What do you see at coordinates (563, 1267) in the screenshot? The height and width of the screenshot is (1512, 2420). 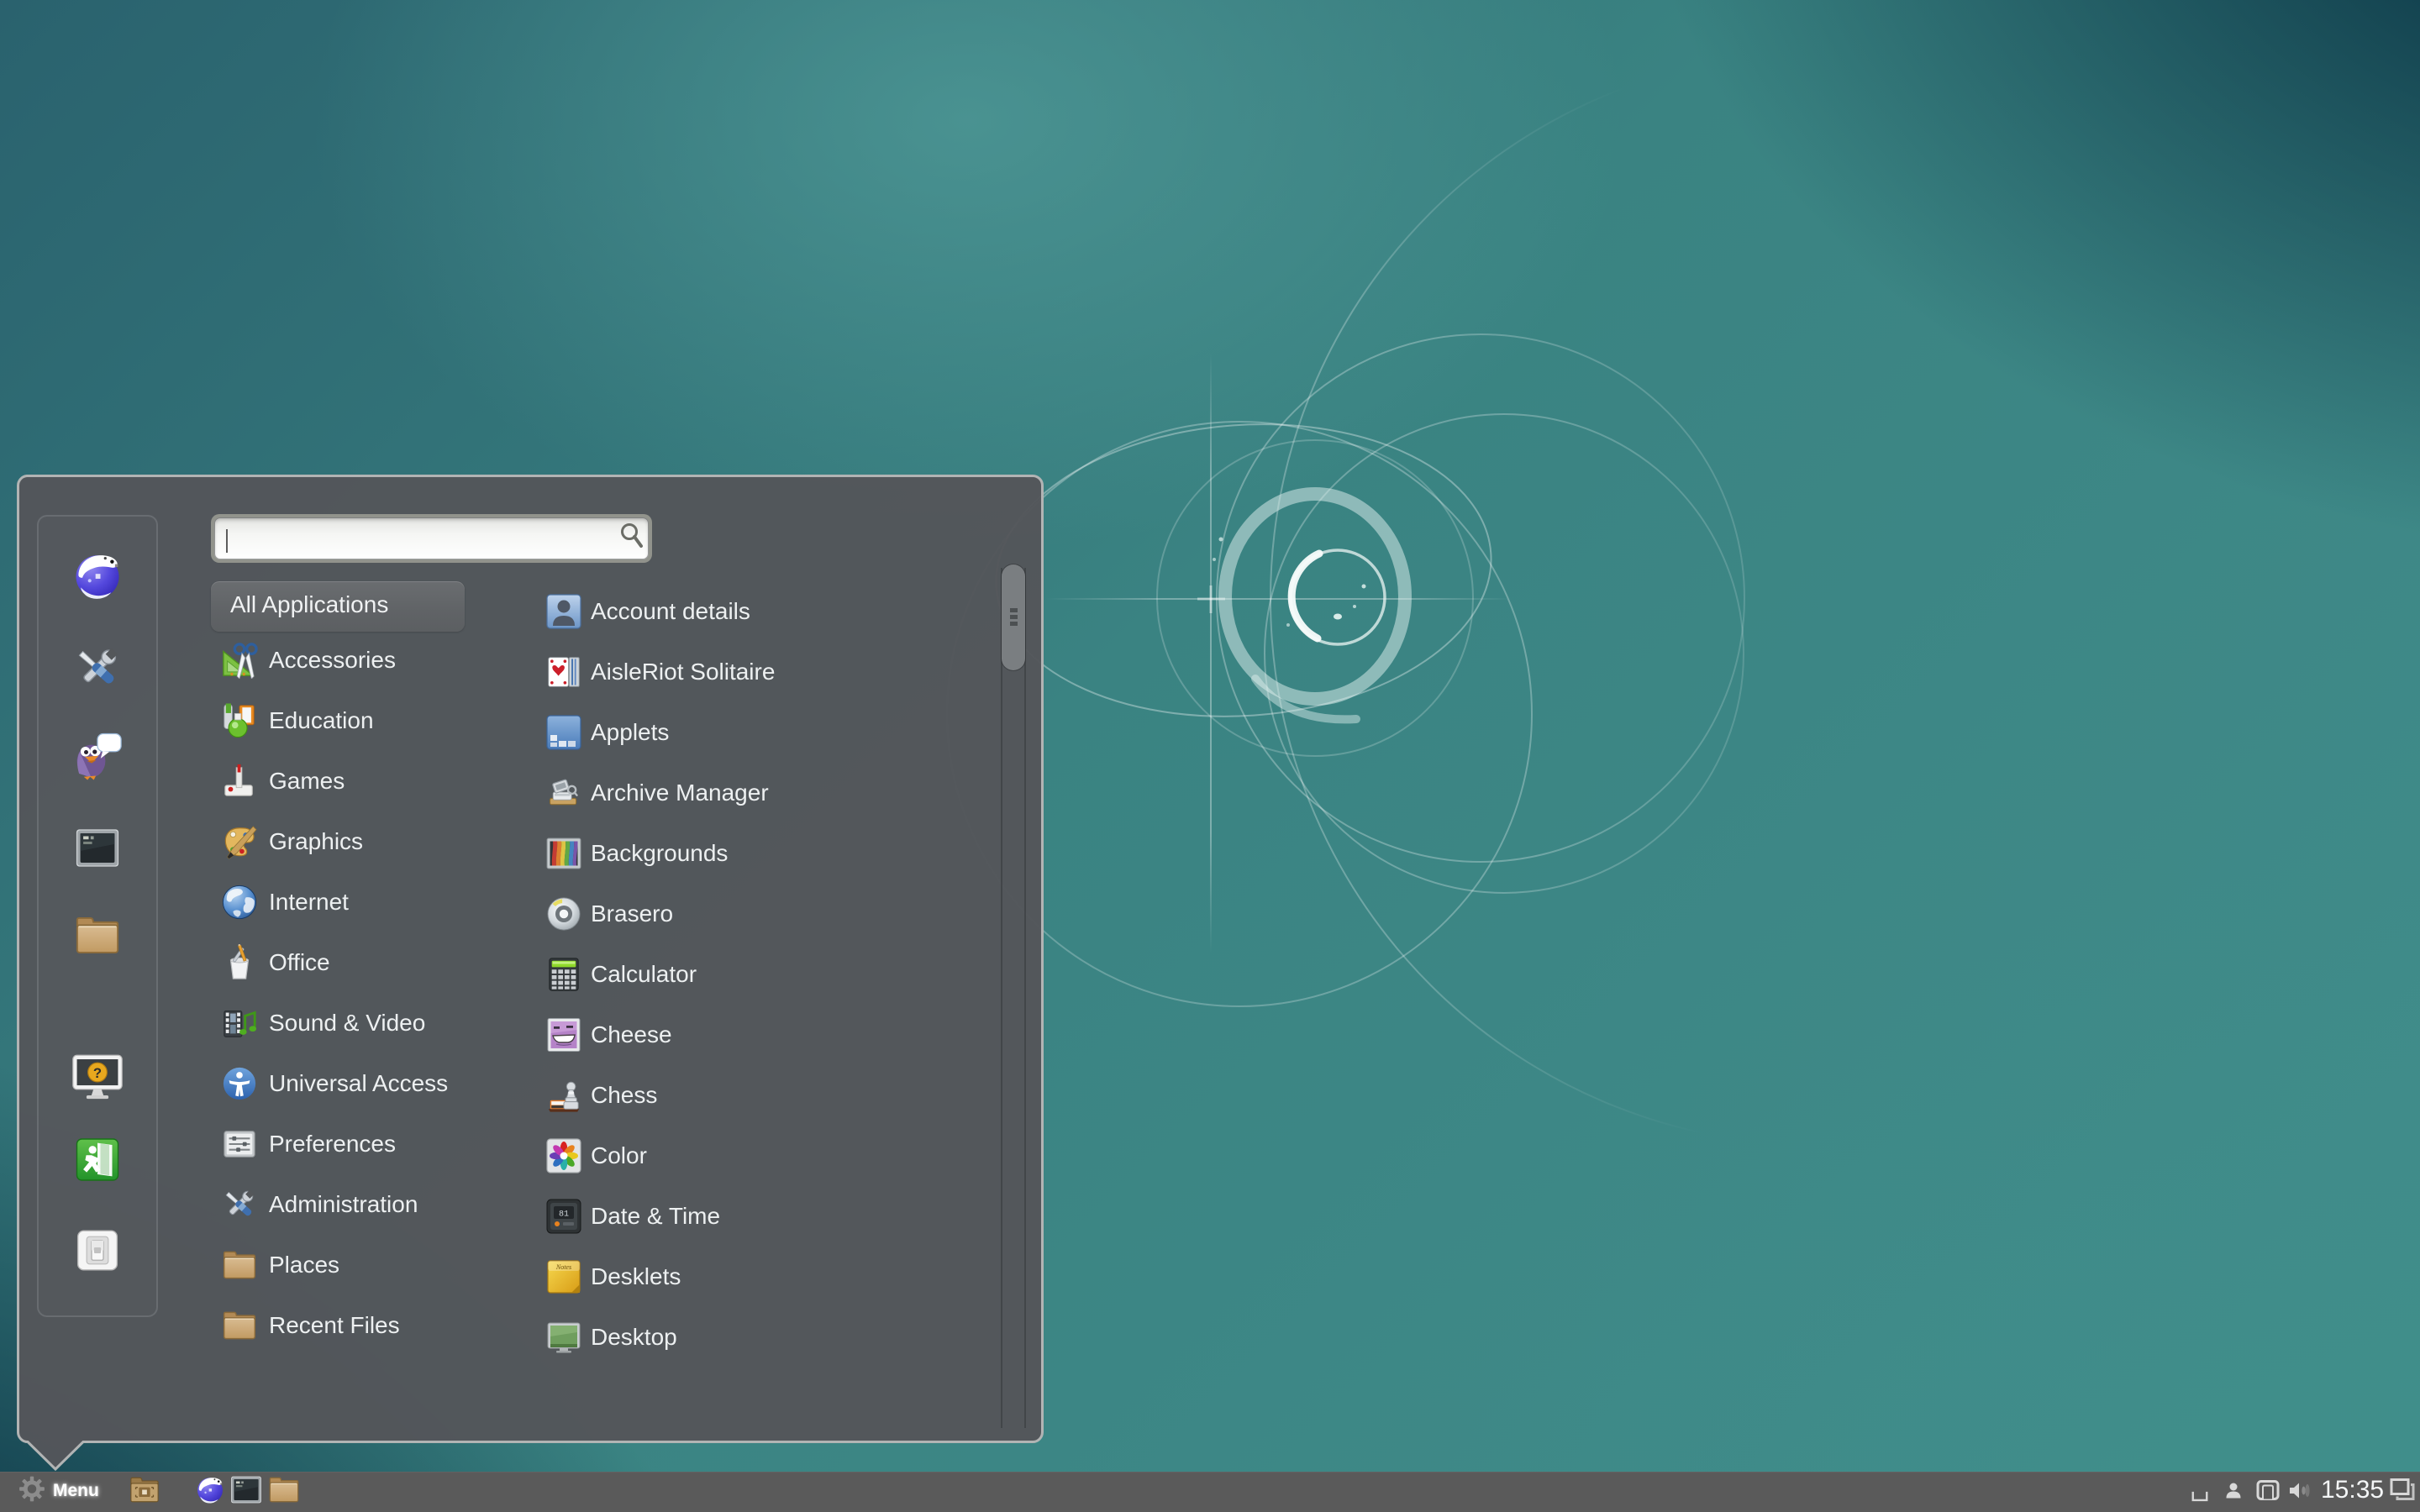 I see `svg-text: Notes` at bounding box center [563, 1267].